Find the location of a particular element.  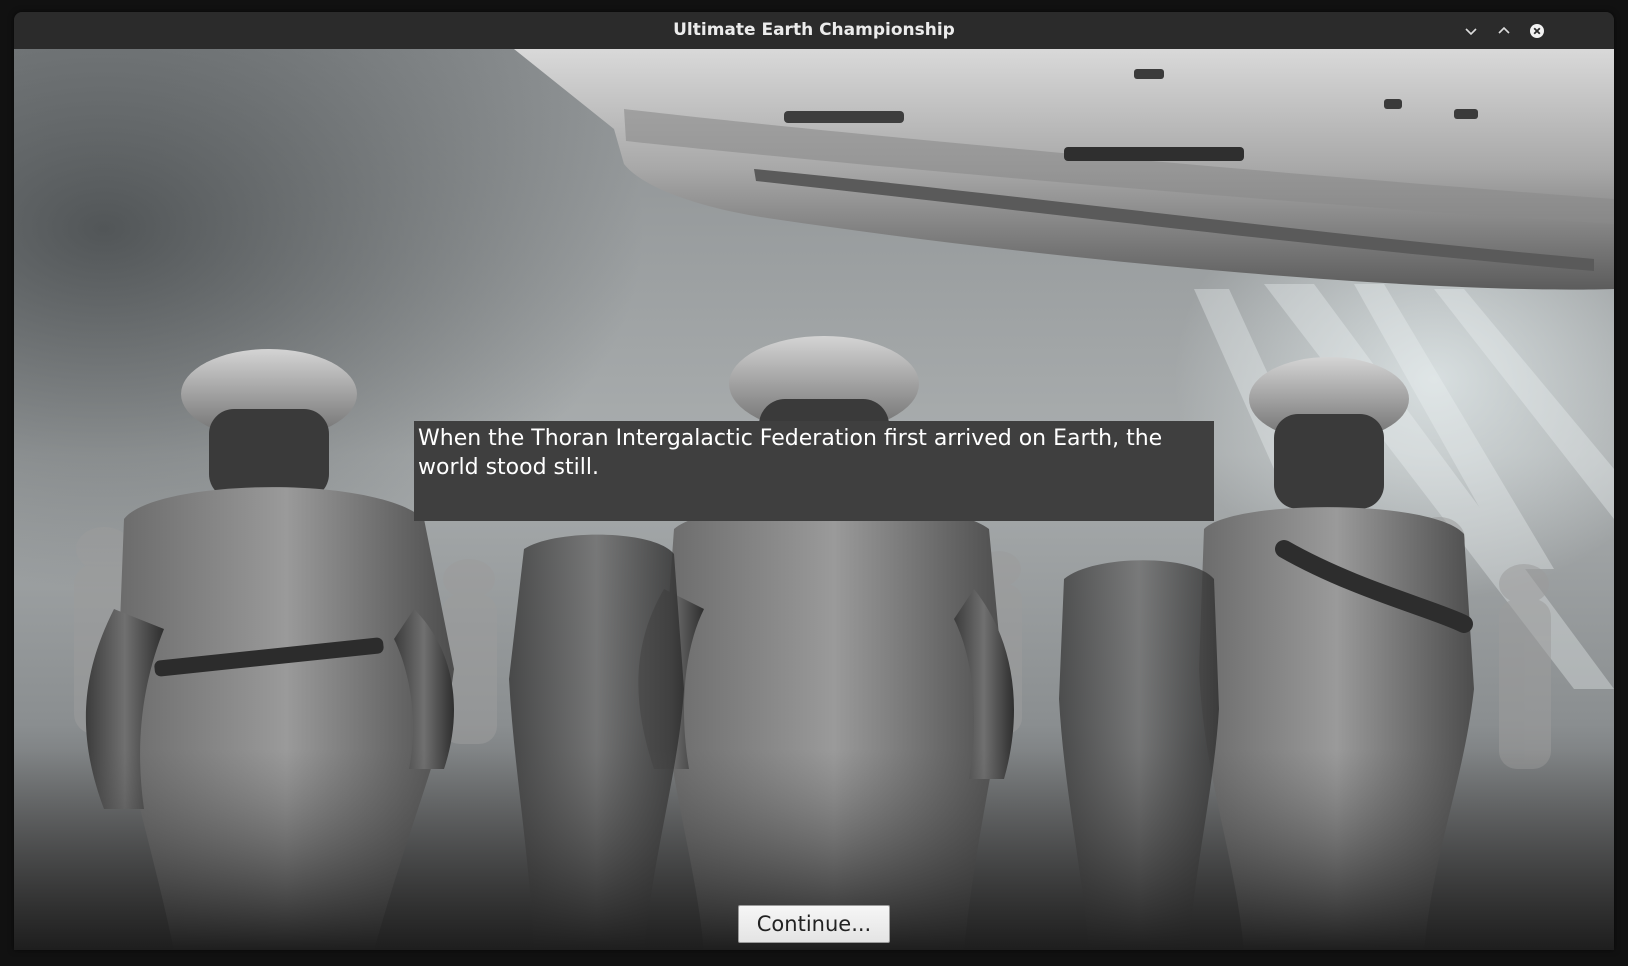

maximize-button is located at coordinates (1504, 31).